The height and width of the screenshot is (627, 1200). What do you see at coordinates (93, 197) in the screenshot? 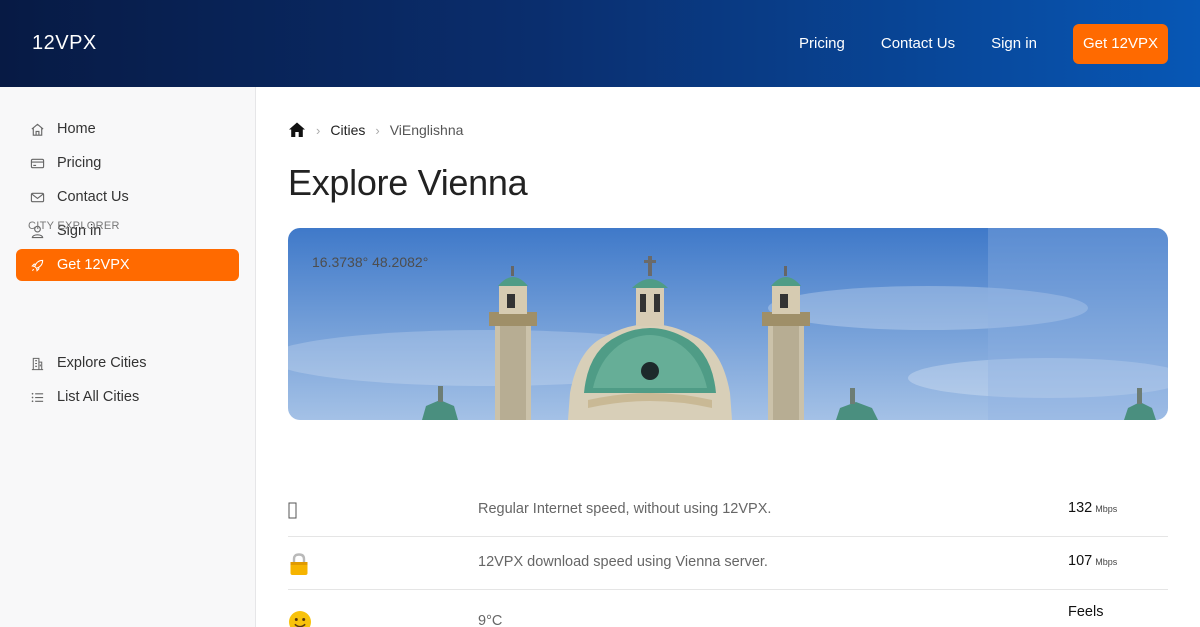
I see `sidebar-item-label: Contact Us` at bounding box center [93, 197].